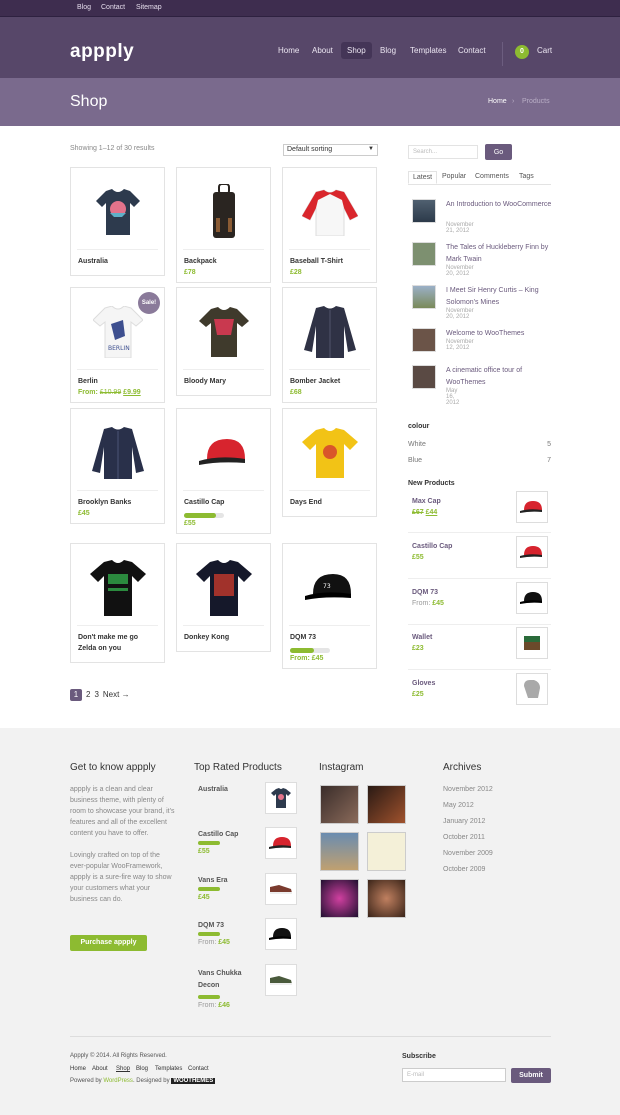 This screenshot has width=620, height=1115. What do you see at coordinates (117, 640) in the screenshot?
I see `product-name: Don't make me go Zelda on you` at bounding box center [117, 640].